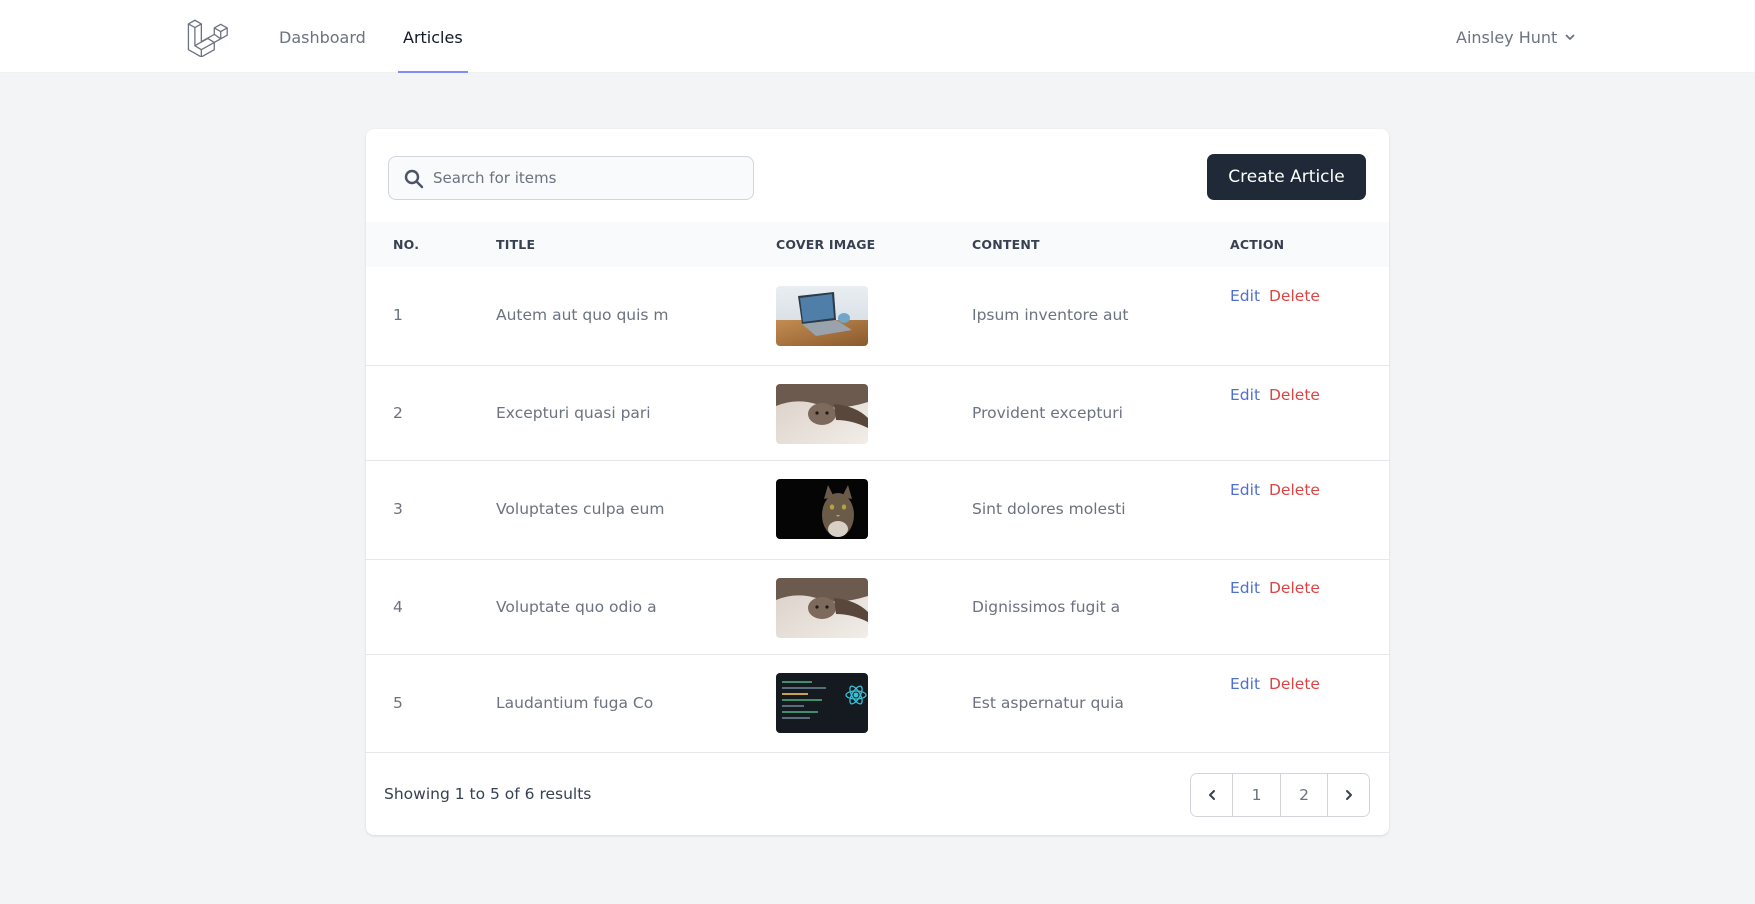 This screenshot has height=904, width=1755. What do you see at coordinates (573, 413) in the screenshot?
I see `row-title: Excepturi quasi pari` at bounding box center [573, 413].